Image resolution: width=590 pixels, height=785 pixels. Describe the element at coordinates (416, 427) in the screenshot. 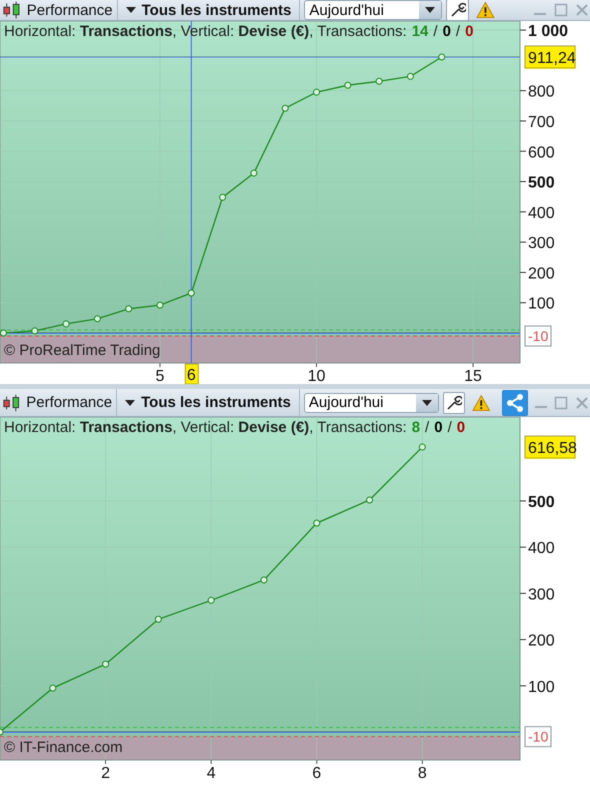

I see `transaction-count: 8` at that location.